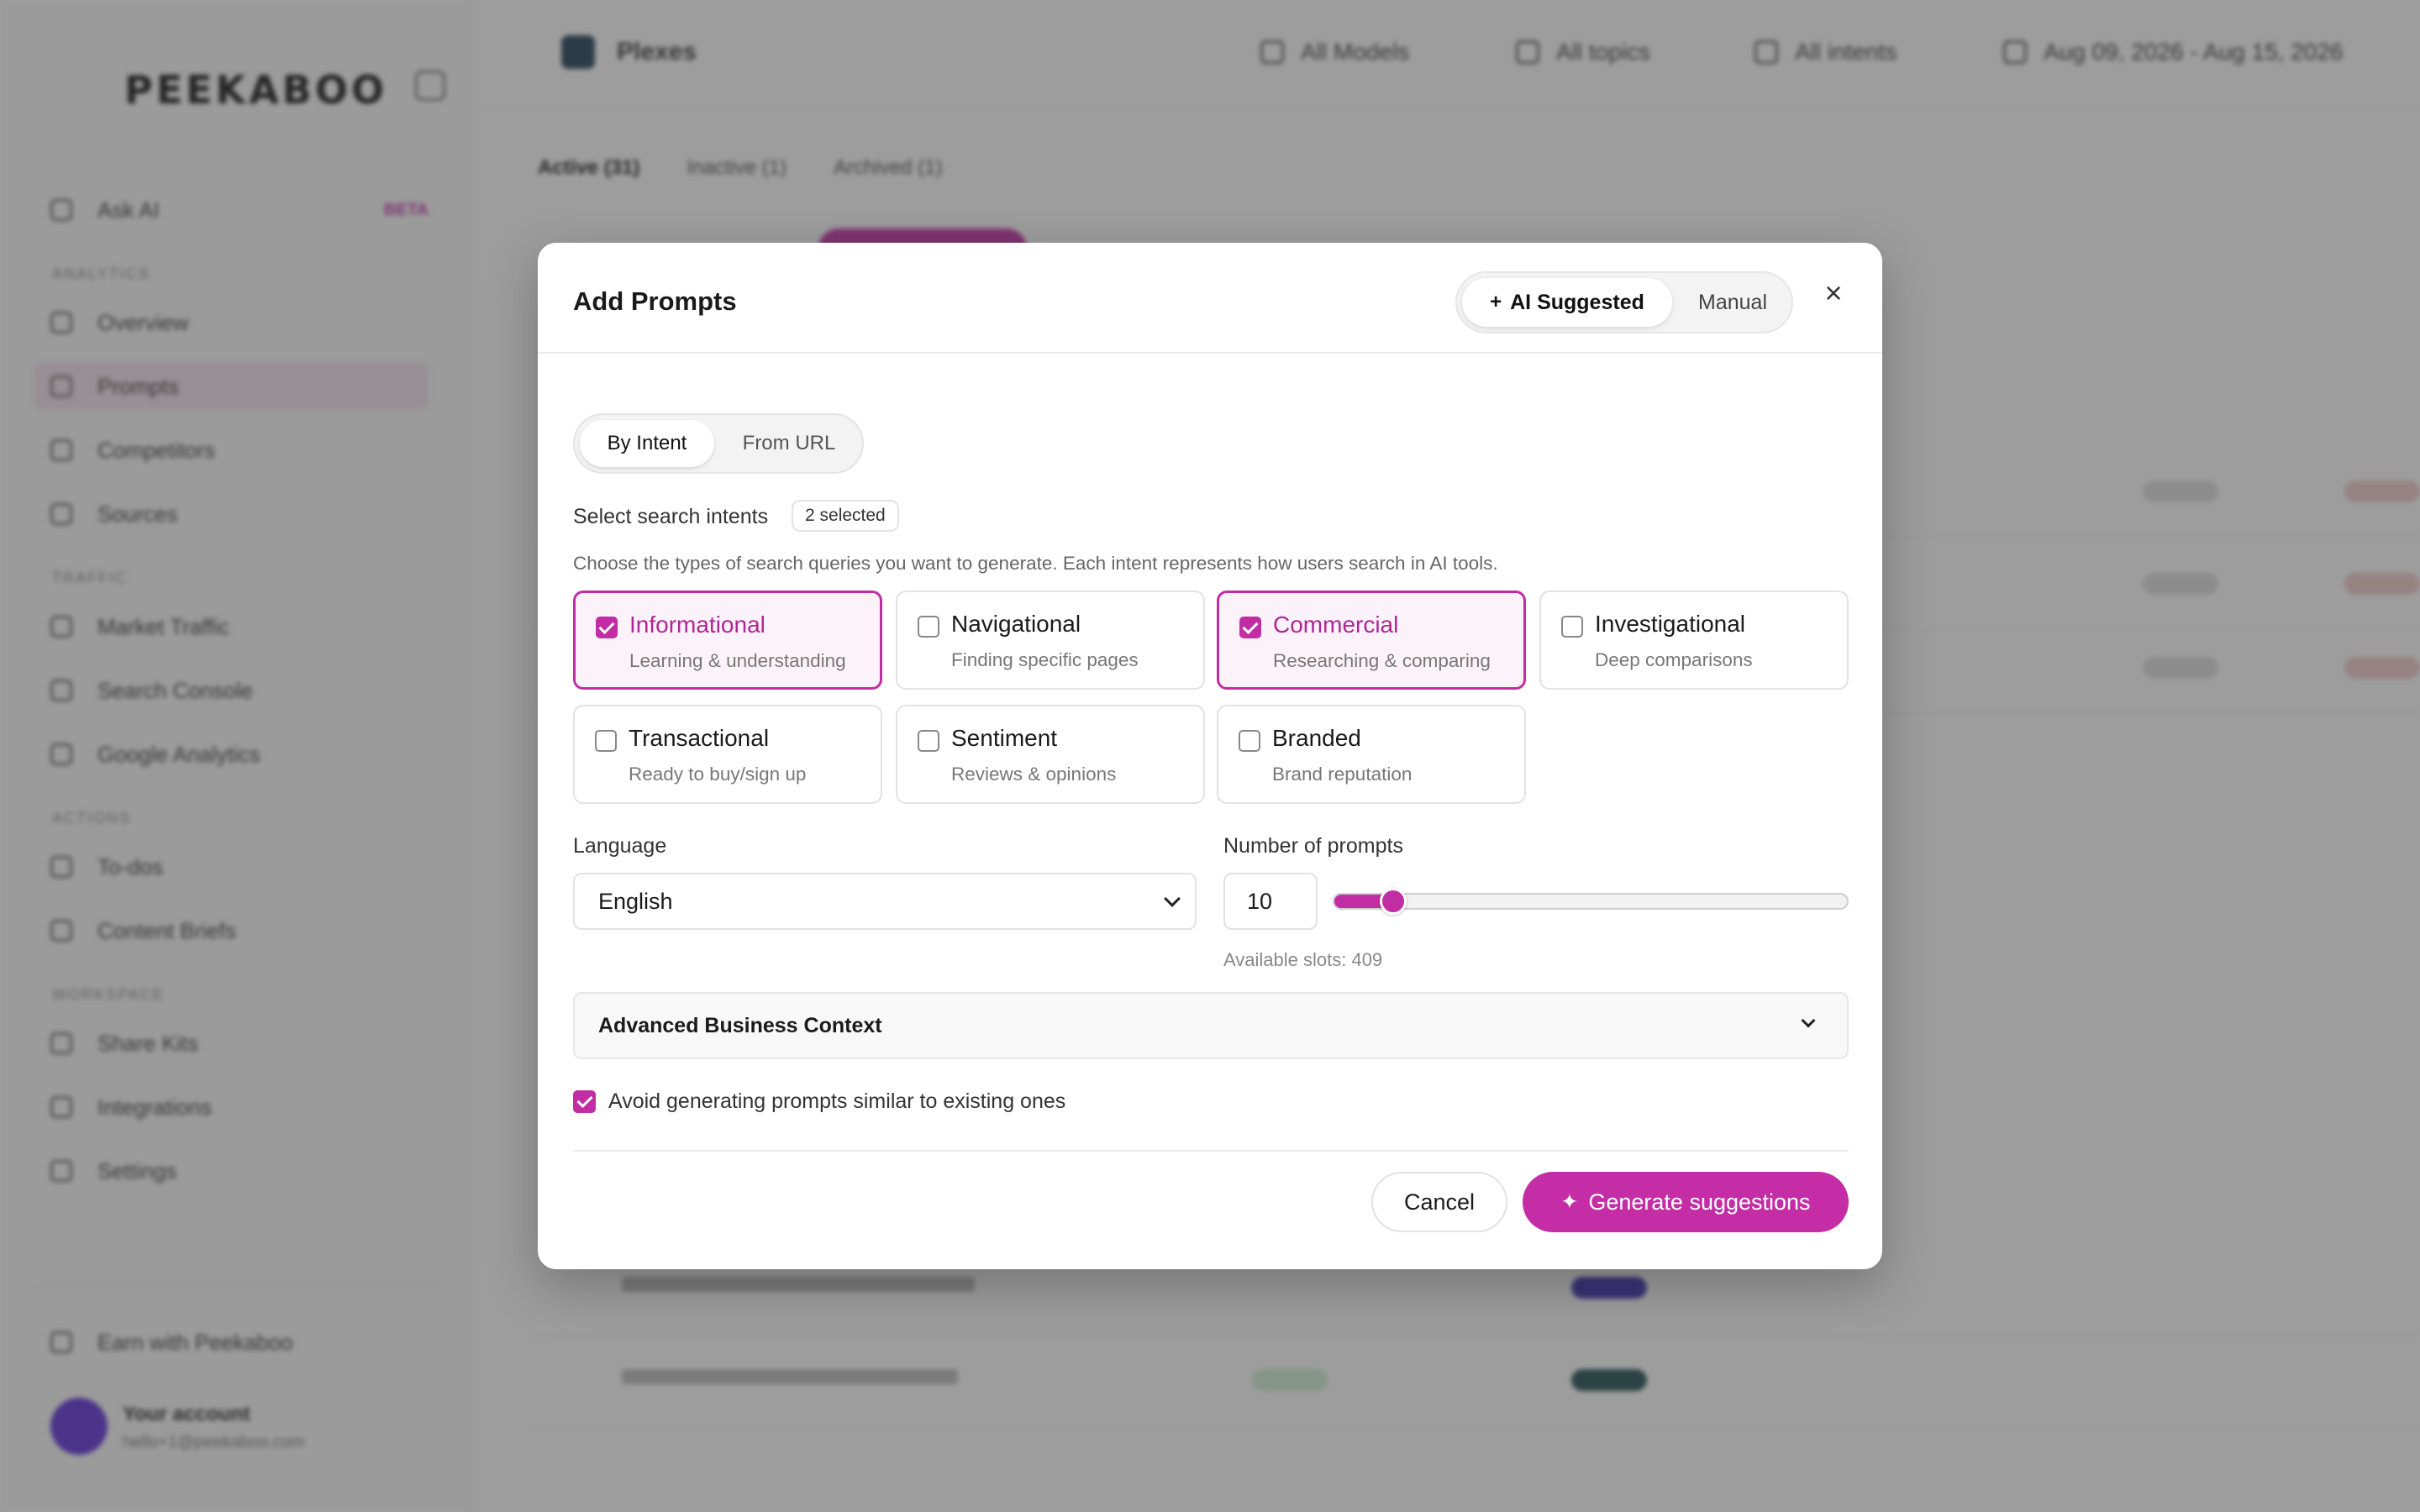  I want to click on sparkle-icon: ✦, so click(1569, 1202).